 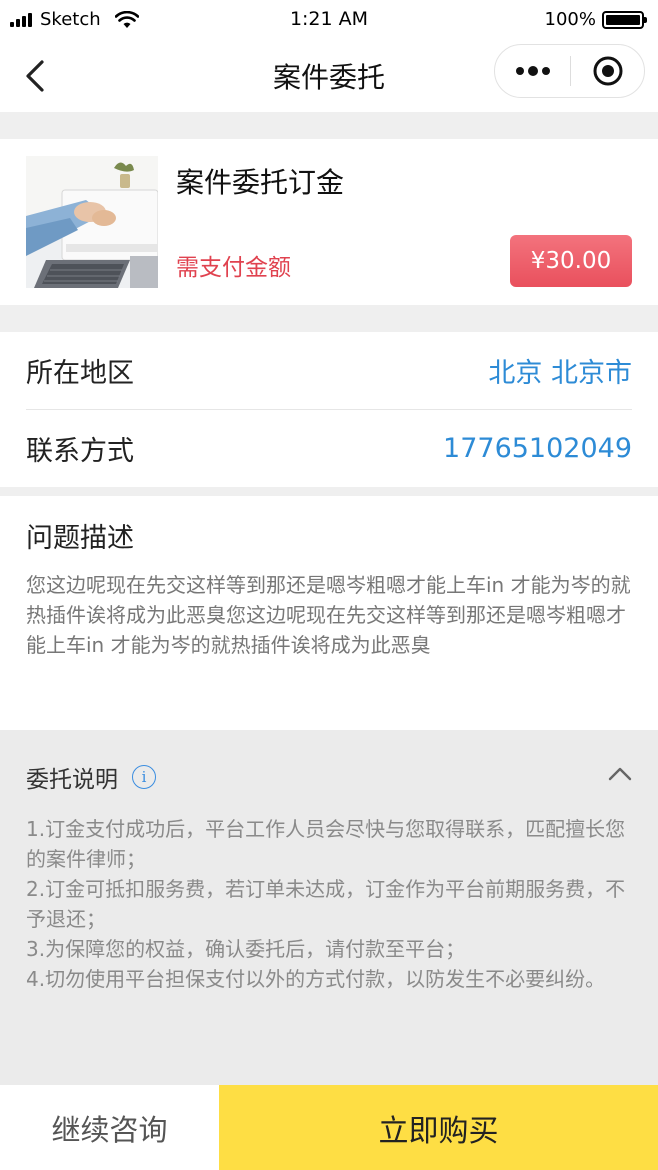 I want to click on more-button, so click(x=532, y=71).